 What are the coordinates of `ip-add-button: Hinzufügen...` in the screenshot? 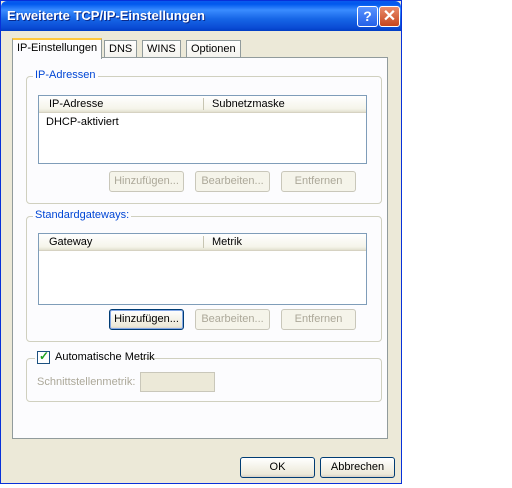 It's located at (146, 181).